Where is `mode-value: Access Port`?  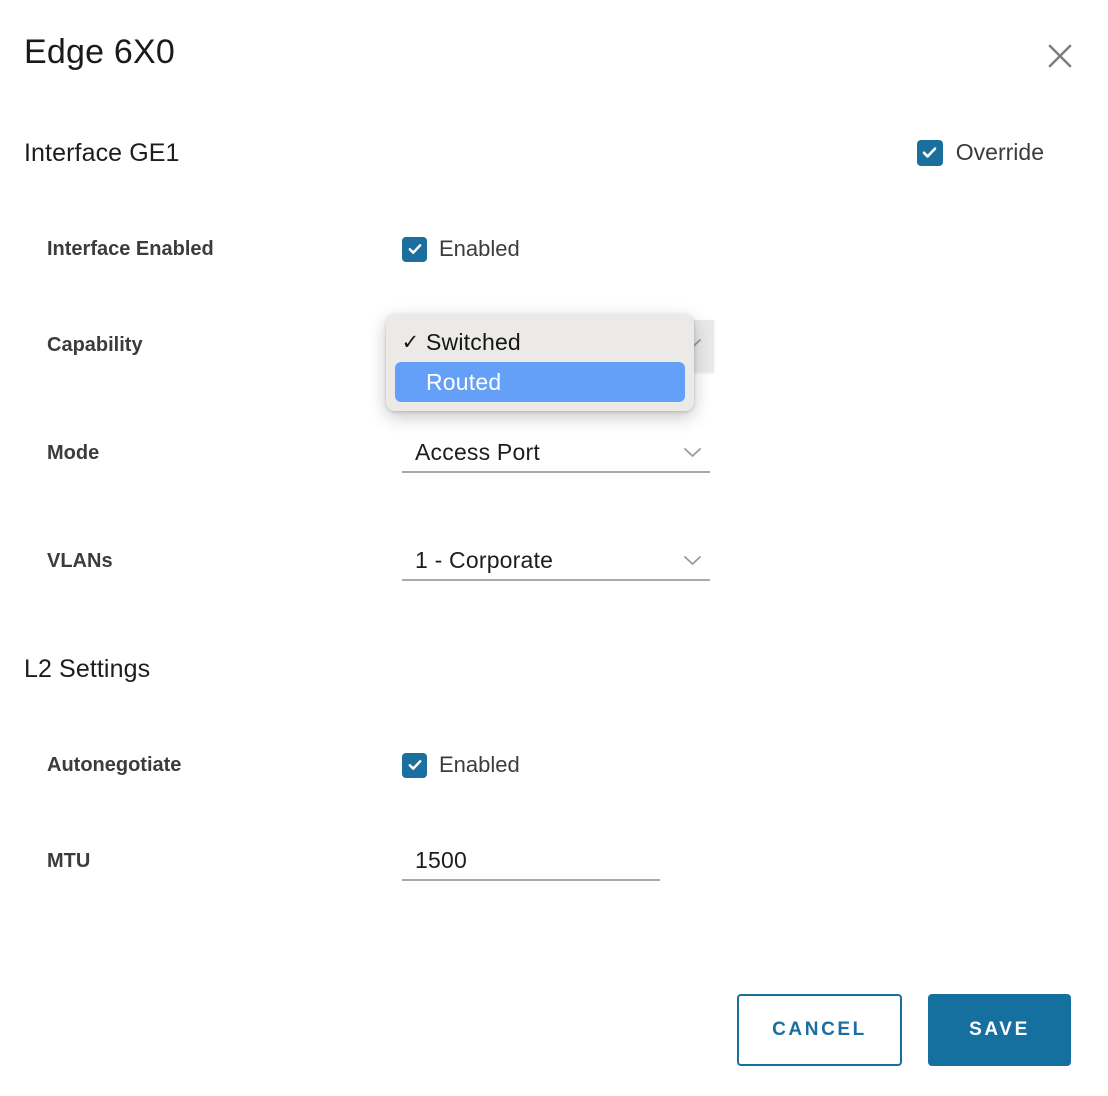
mode-value: Access Port is located at coordinates (477, 451).